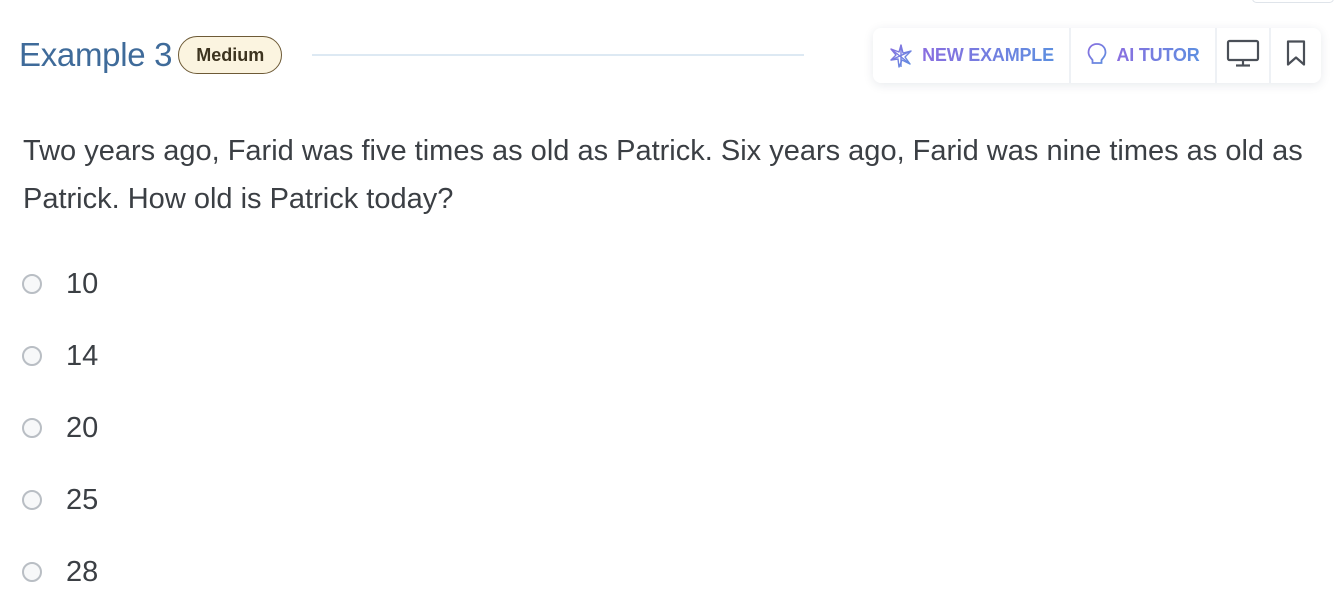 The width and height of the screenshot is (1334, 595). What do you see at coordinates (60, 284) in the screenshot?
I see `answer-option: 10` at bounding box center [60, 284].